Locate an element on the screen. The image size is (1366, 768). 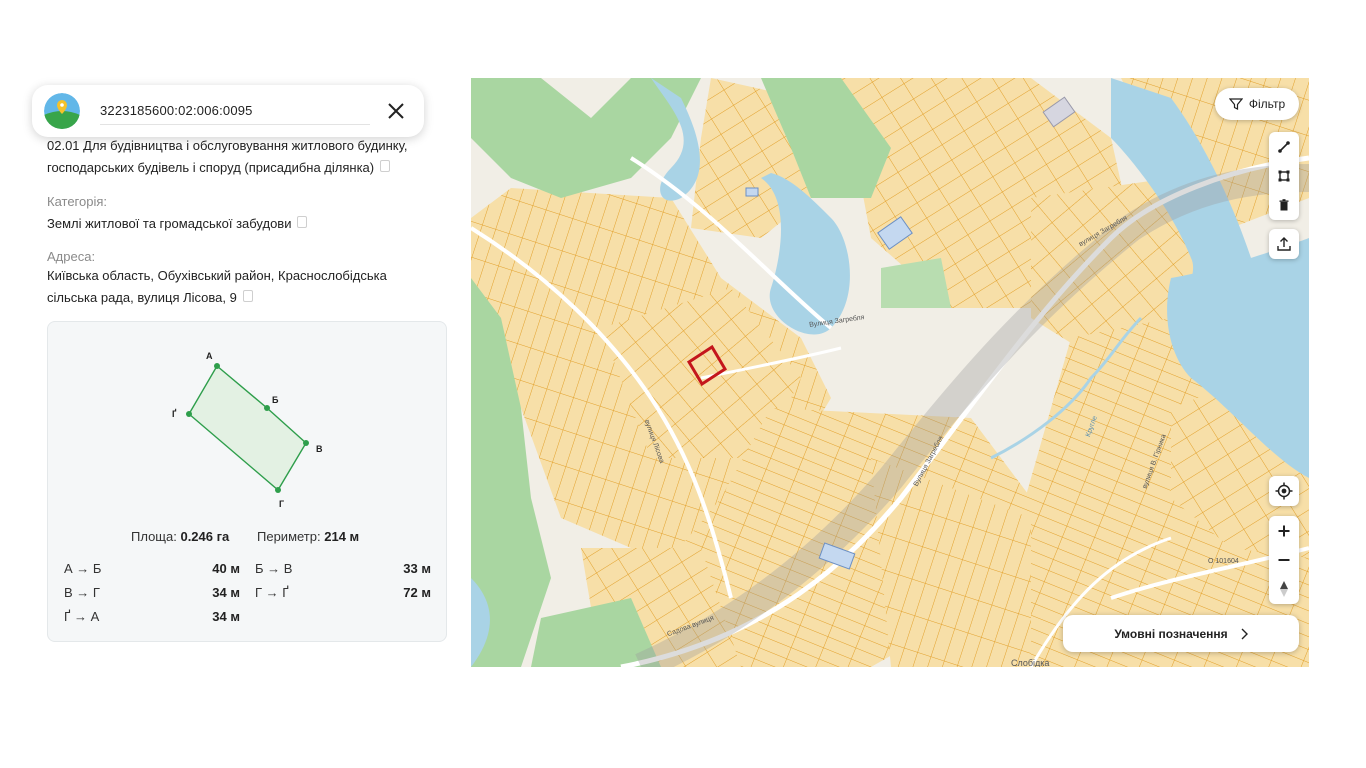
category-text: Землі житлової та громадської забудови is located at coordinates (169, 223).